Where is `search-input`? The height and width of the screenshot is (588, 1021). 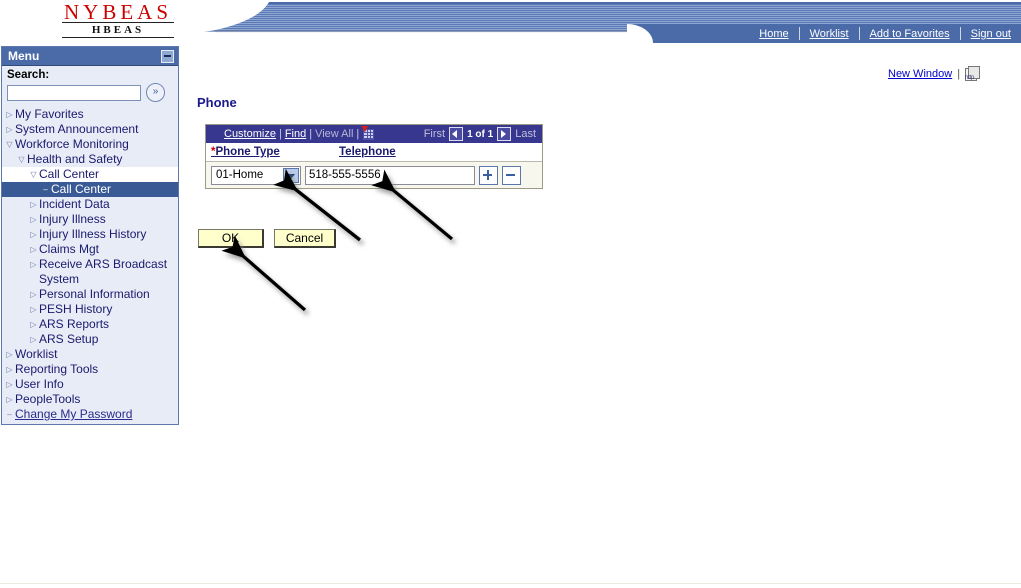
search-input is located at coordinates (74, 92).